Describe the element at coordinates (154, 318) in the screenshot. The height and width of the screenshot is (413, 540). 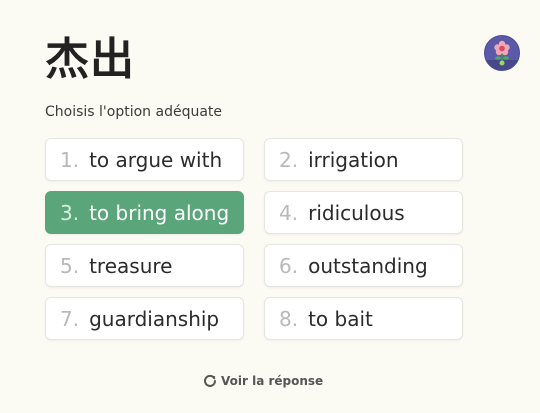
I see `option-label: guardianship` at that location.